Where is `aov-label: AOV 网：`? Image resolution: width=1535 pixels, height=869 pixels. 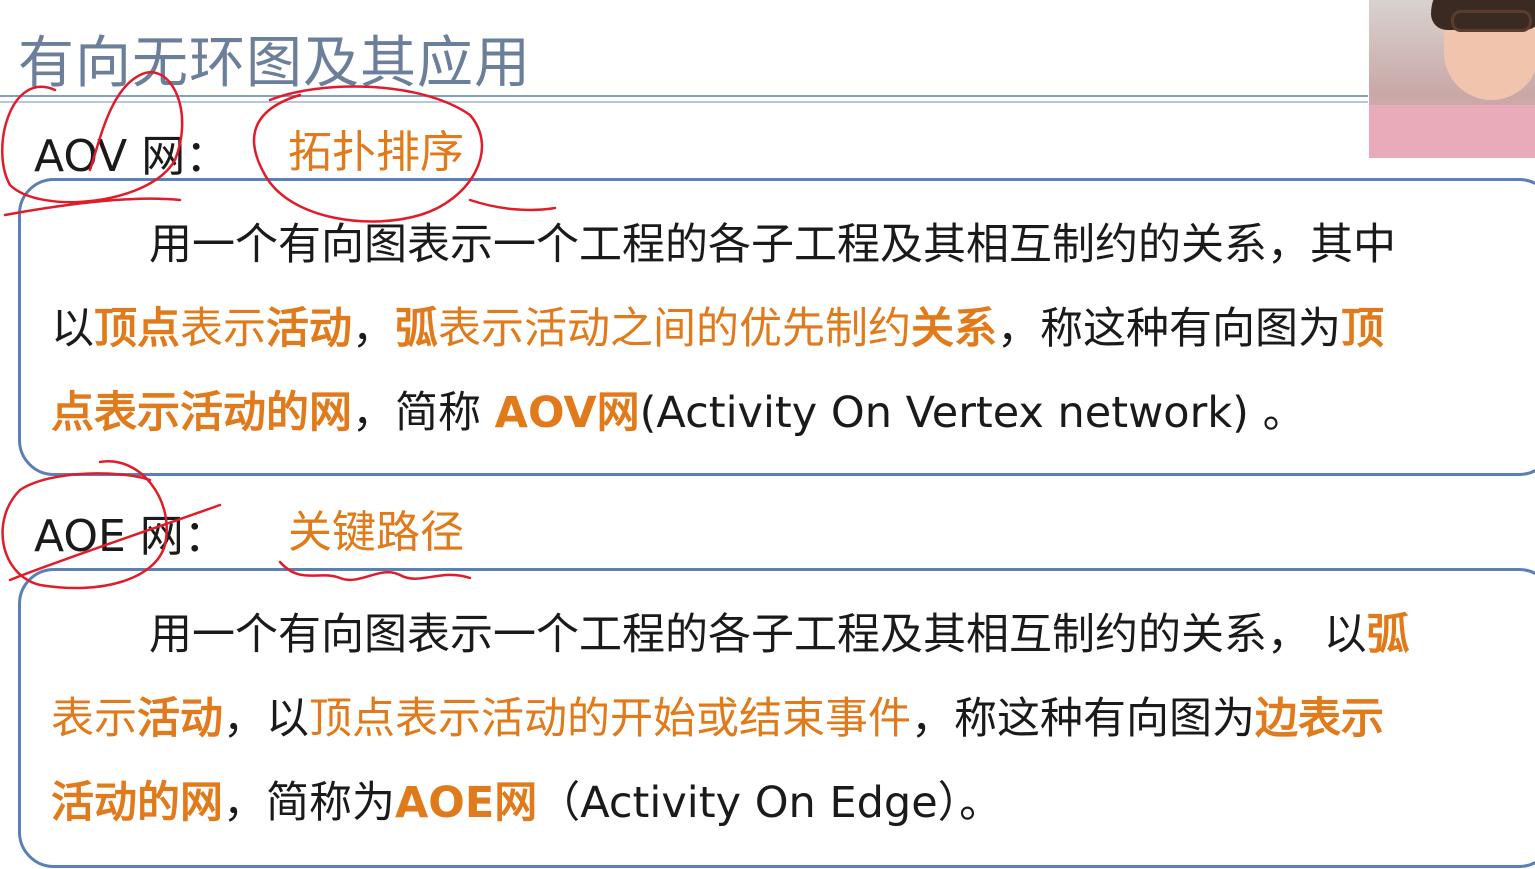
aov-label: AOV 网： is located at coordinates (132, 156).